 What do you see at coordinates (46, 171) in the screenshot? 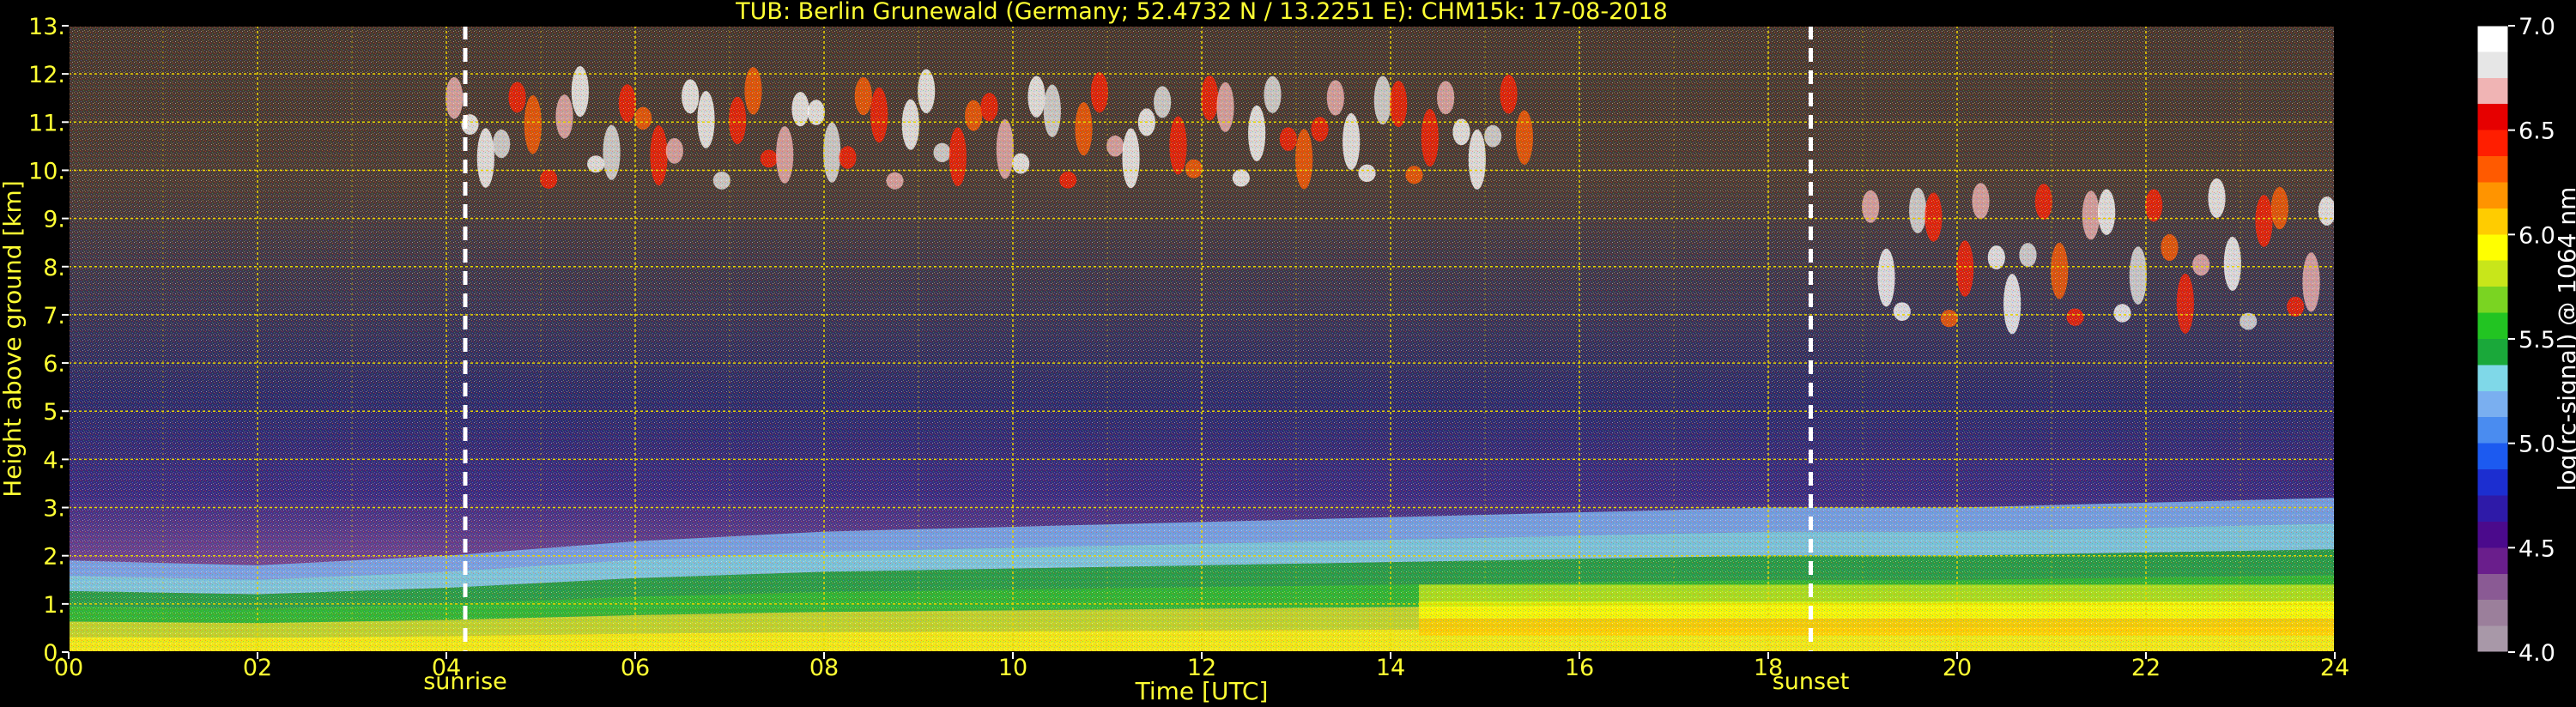
I see `y-tick-label: 10.` at bounding box center [46, 171].